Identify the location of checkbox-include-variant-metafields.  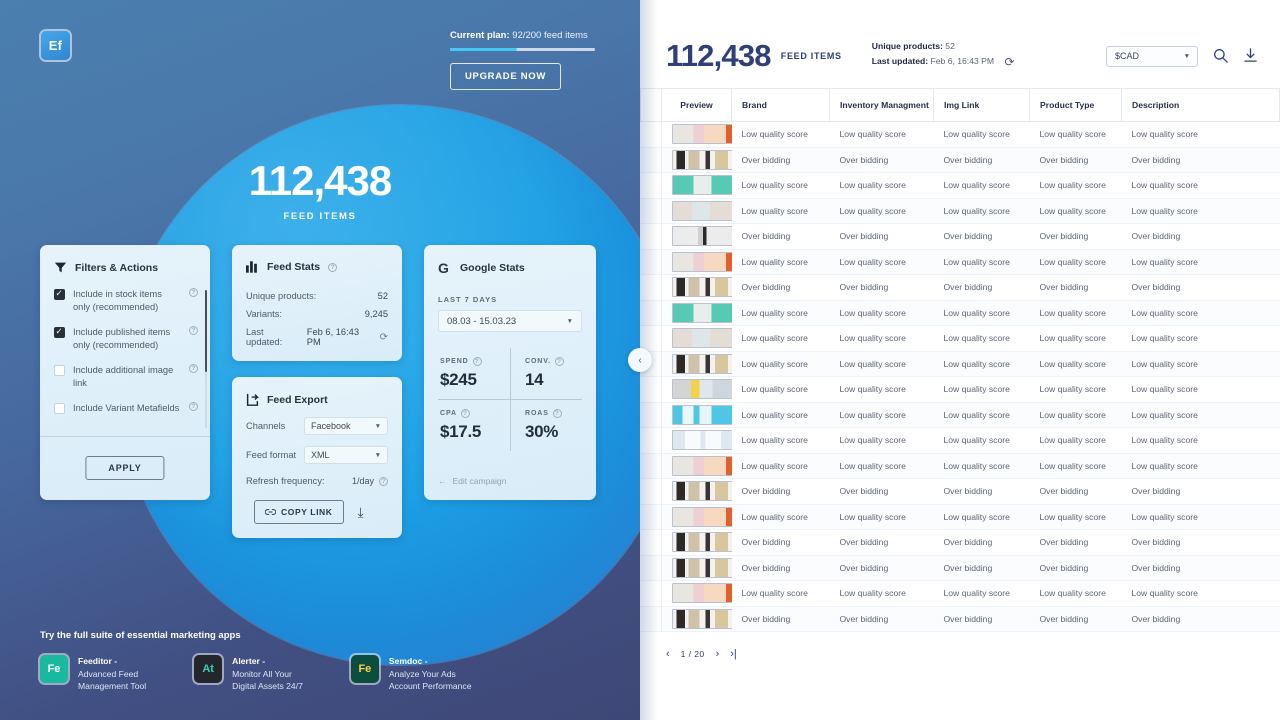
(59, 409).